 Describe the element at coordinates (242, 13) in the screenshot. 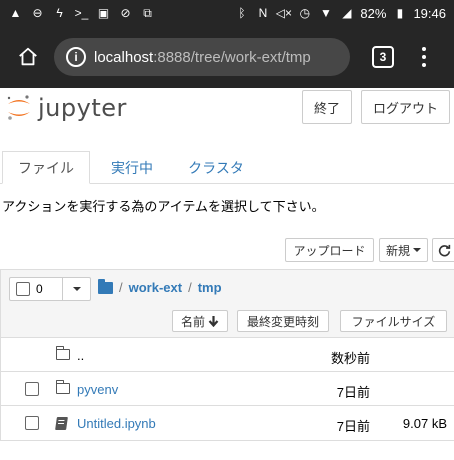

I see `bluetooth-icon: ᛒ` at that location.